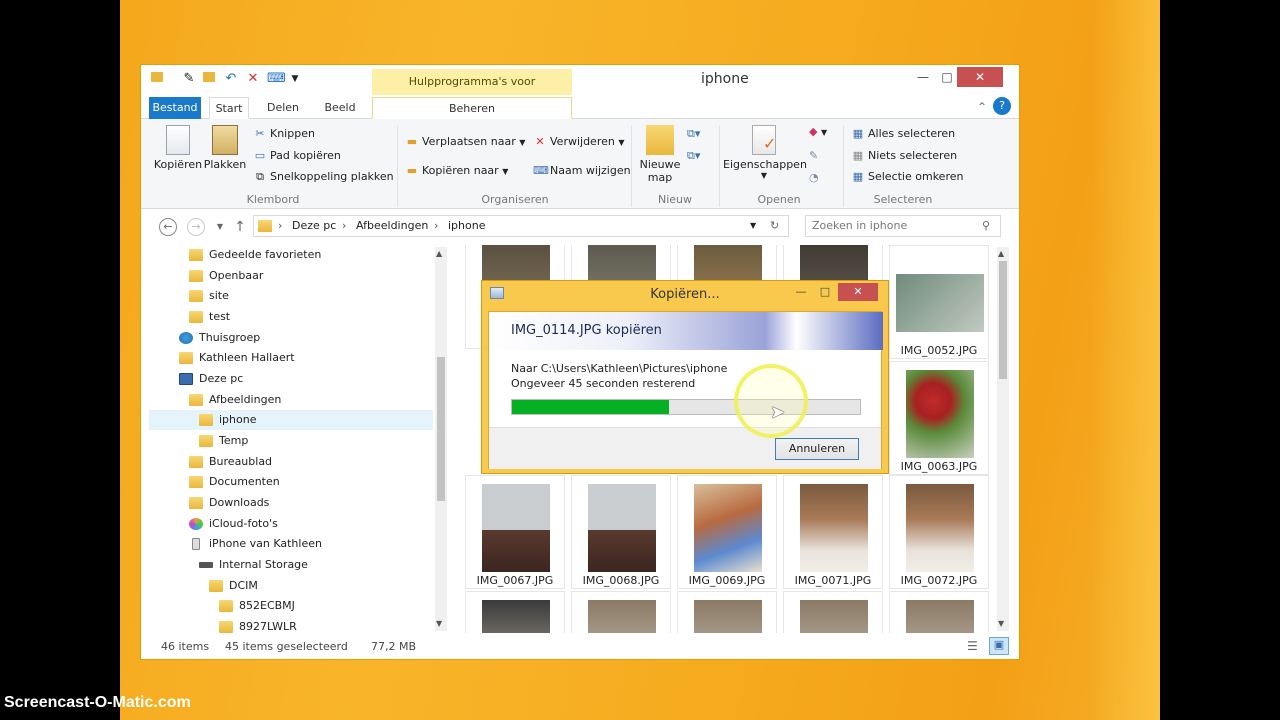  What do you see at coordinates (263, 564) in the screenshot?
I see `tree-item-label: Internal Storage` at bounding box center [263, 564].